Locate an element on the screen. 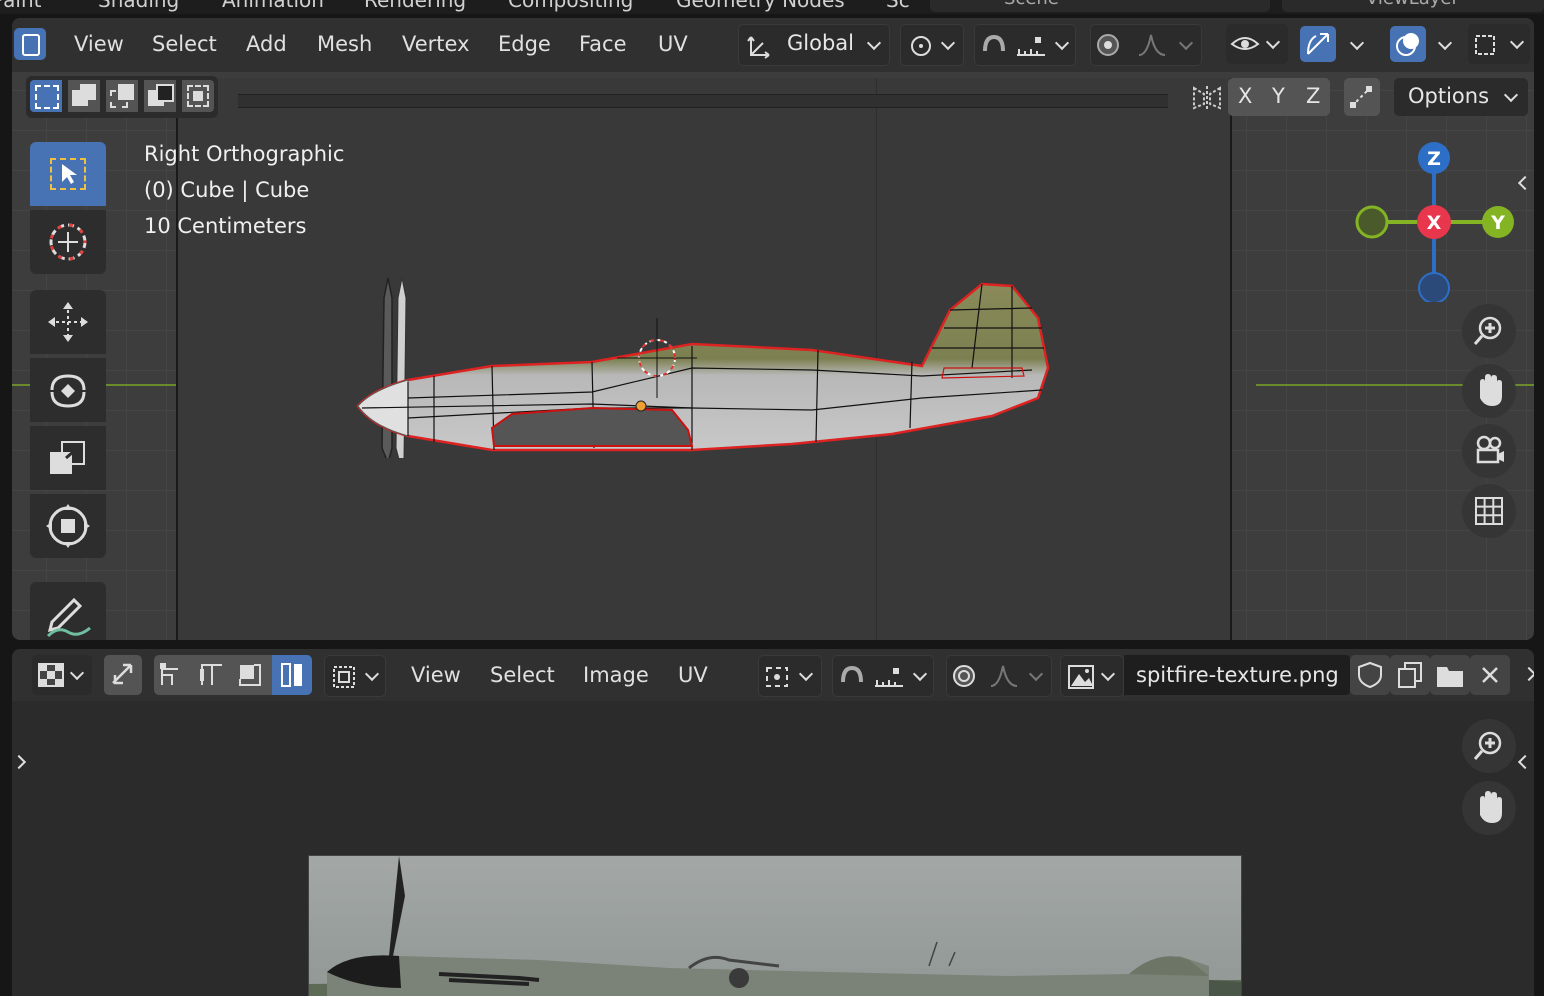 The image size is (1544, 996). uv-snap-group is located at coordinates (883, 676).